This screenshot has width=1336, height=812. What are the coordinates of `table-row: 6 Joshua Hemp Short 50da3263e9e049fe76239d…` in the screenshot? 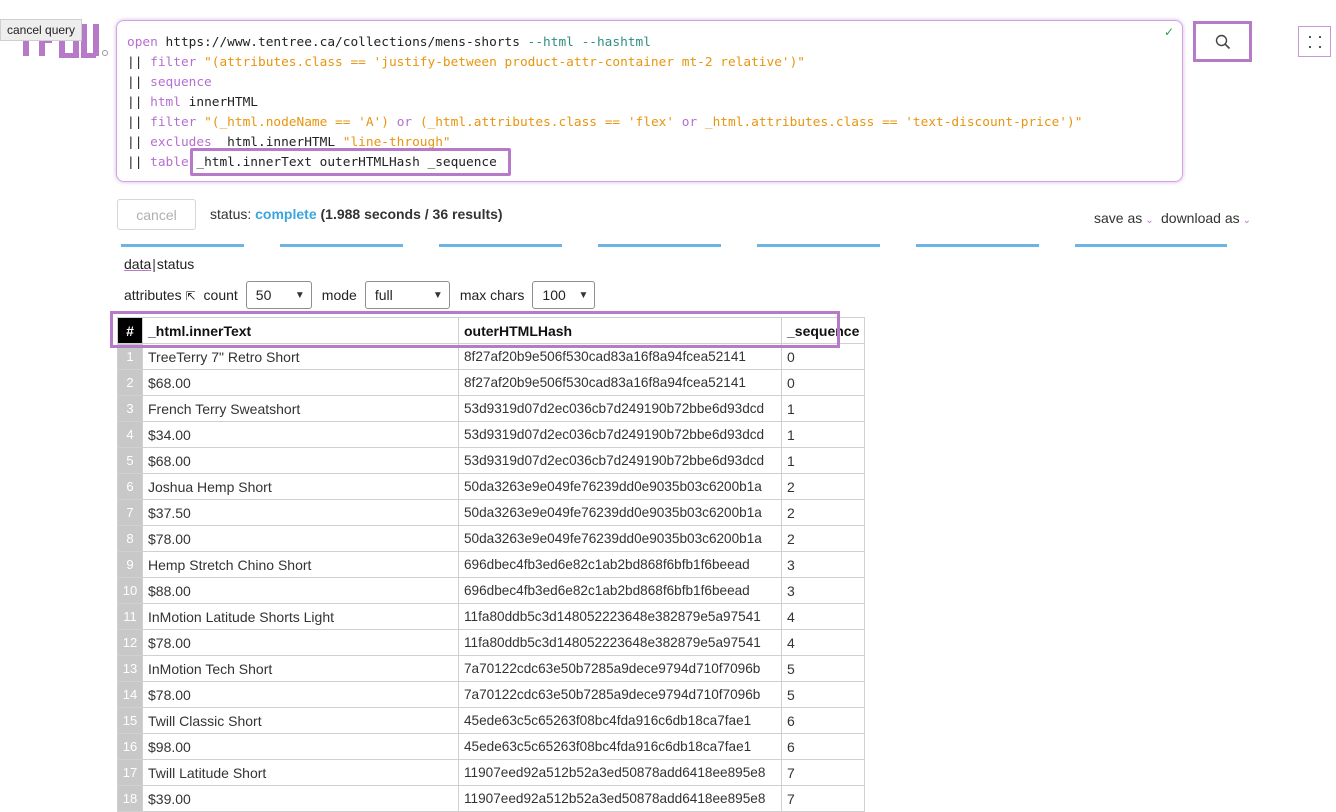 It's located at (491, 486).